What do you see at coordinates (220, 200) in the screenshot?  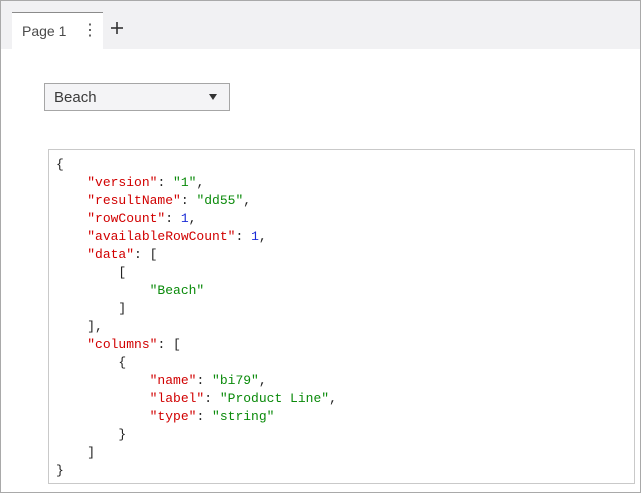 I see `json-string: "dd55"` at bounding box center [220, 200].